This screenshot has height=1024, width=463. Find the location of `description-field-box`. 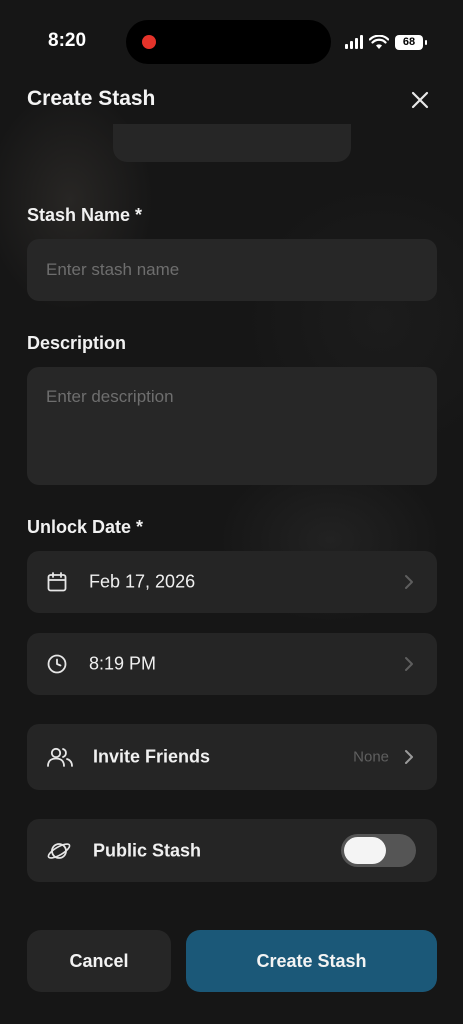

description-field-box is located at coordinates (232, 426).